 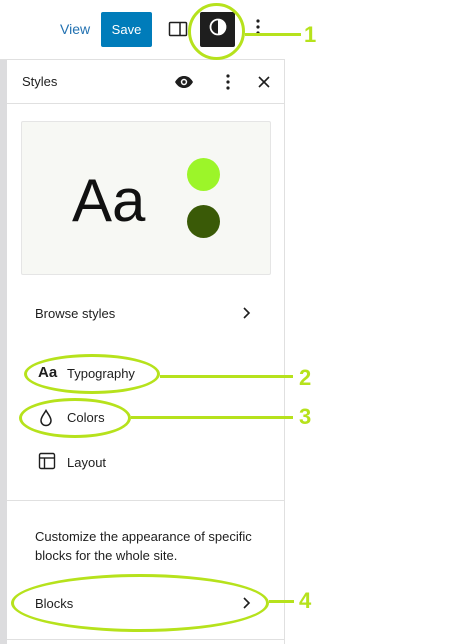 What do you see at coordinates (145, 103) in the screenshot?
I see `header-divider` at bounding box center [145, 103].